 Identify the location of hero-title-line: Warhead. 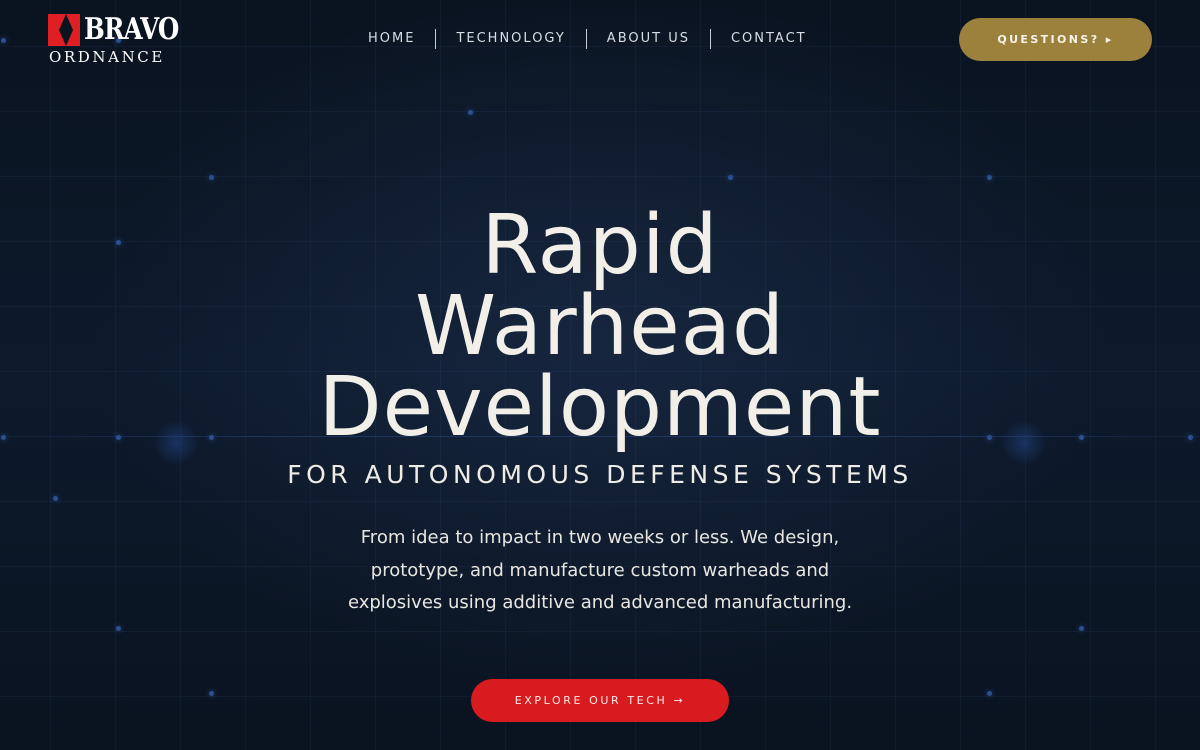
(600, 326).